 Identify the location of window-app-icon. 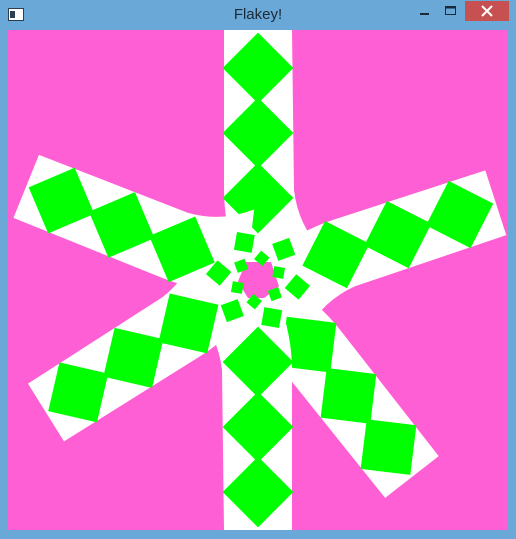
(16, 14).